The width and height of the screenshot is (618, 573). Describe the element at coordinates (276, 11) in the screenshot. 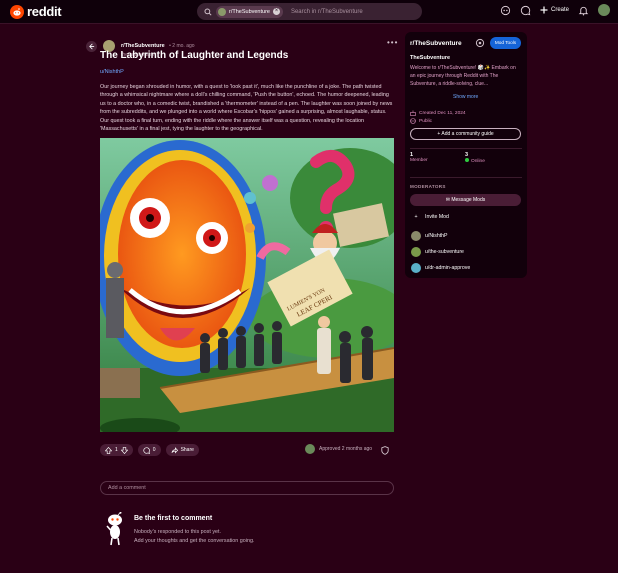

I see `clear-scope-icon: ×` at that location.